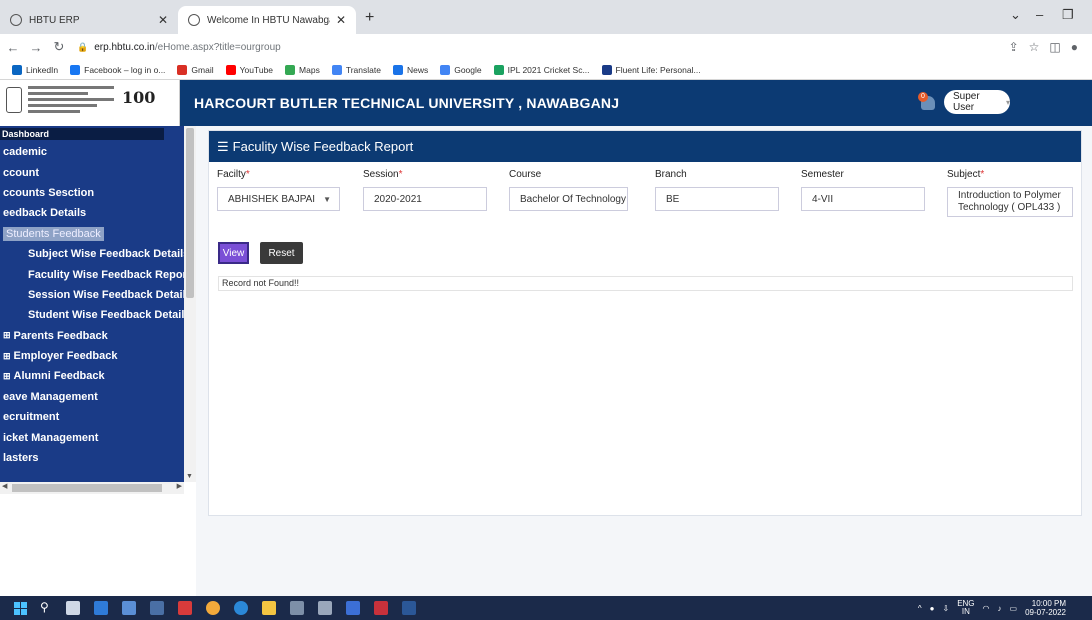 The width and height of the screenshot is (1092, 620). What do you see at coordinates (823, 199) in the screenshot?
I see `semester-value: 4-VII` at bounding box center [823, 199].